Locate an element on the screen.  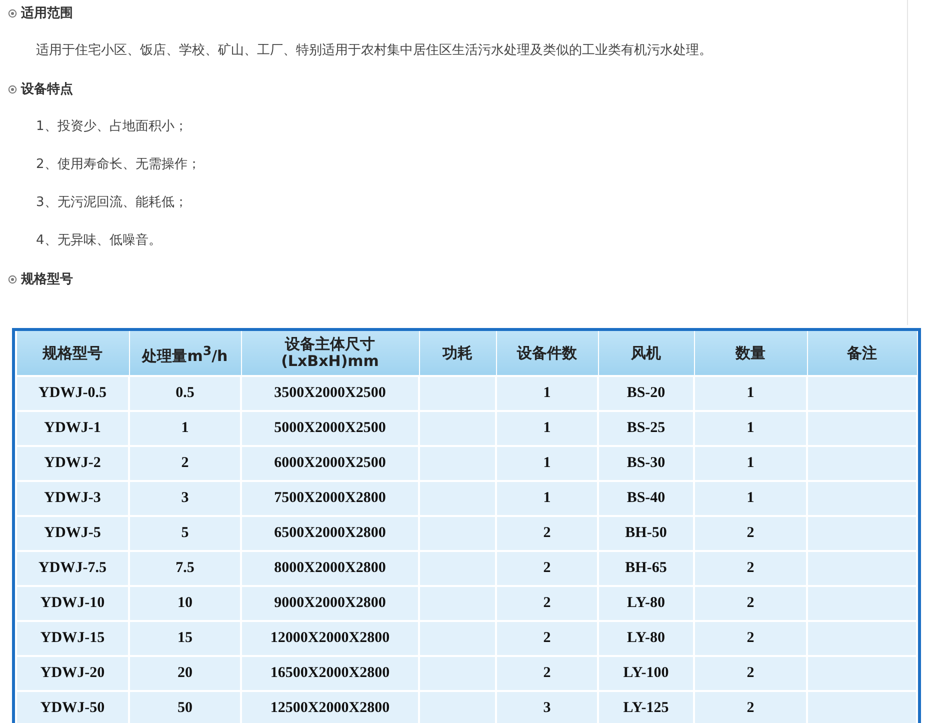
paragraph: 1、投资少、占地面积小； is located at coordinates (111, 127).